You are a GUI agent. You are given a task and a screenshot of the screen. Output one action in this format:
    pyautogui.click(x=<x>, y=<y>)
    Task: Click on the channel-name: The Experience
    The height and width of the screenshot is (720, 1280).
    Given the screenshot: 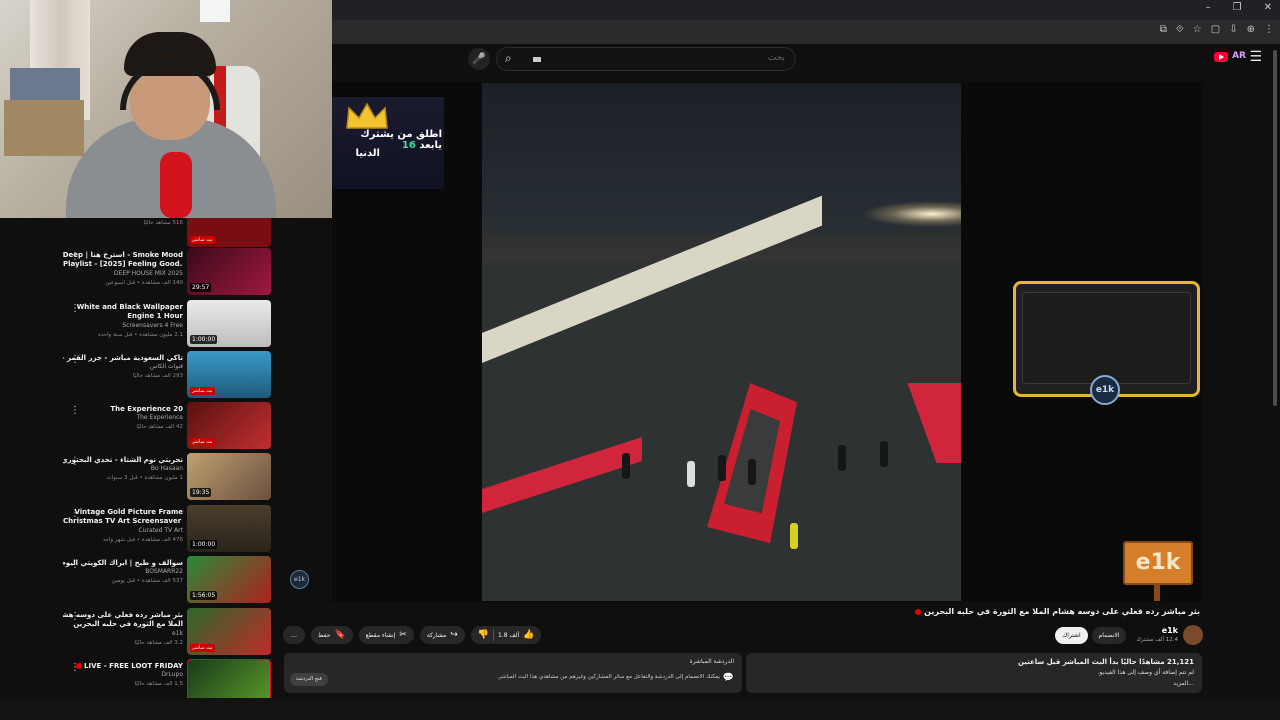 What is the action you would take?
    pyautogui.click(x=123, y=417)
    